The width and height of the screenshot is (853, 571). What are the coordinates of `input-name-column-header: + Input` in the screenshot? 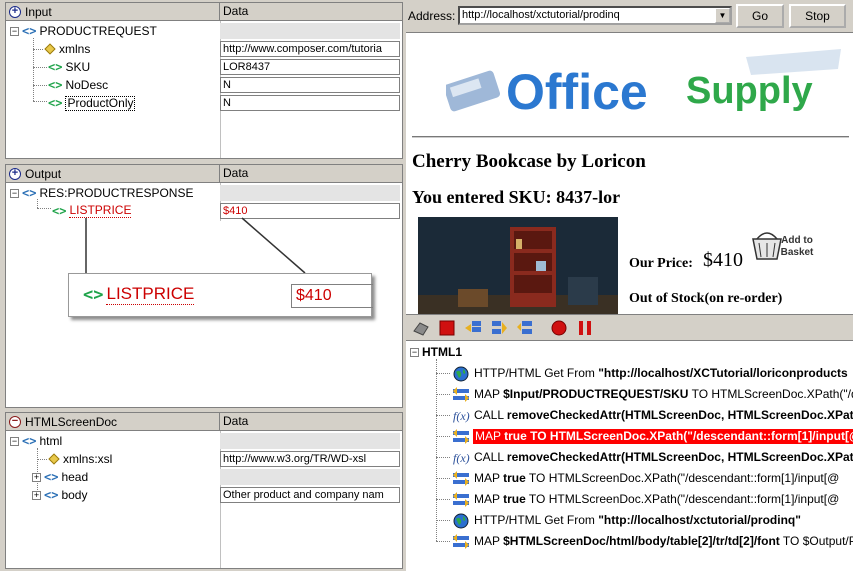 It's located at (113, 12).